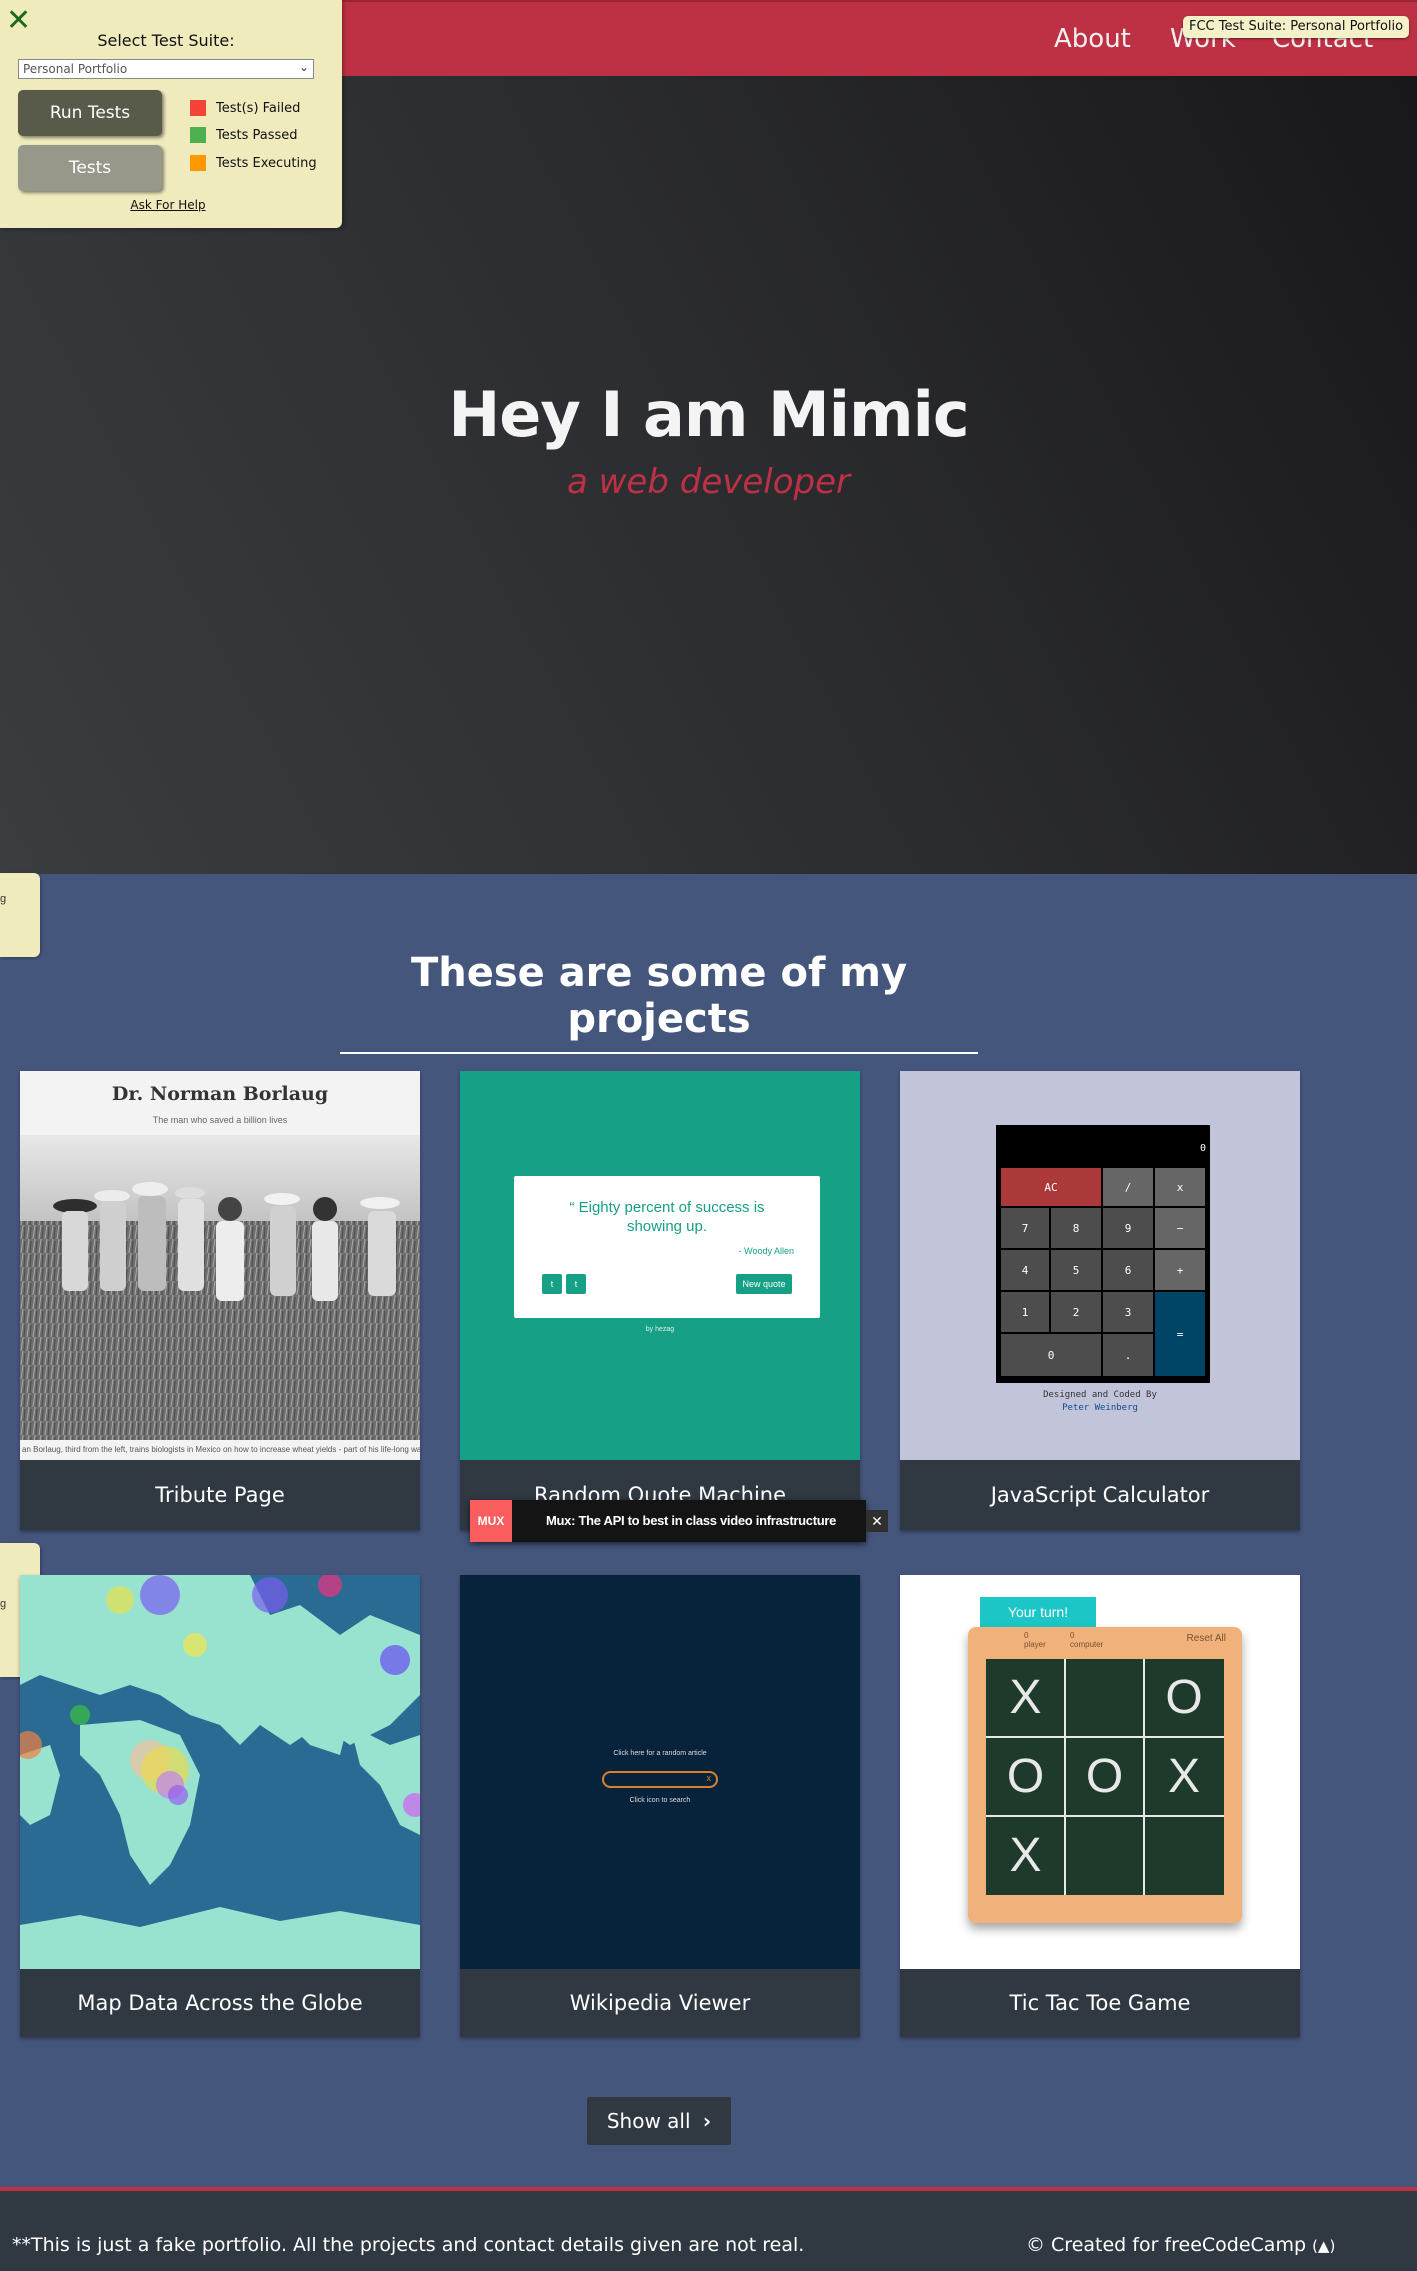 The width and height of the screenshot is (1417, 2271). What do you see at coordinates (1128, 1270) in the screenshot?
I see `calc-key: 6` at bounding box center [1128, 1270].